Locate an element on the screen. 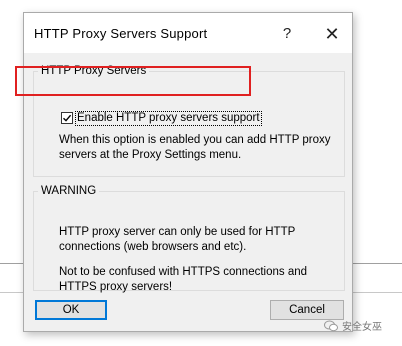  title-bar: HTTP Proxy Servers Support ? ✕ is located at coordinates (188, 33).